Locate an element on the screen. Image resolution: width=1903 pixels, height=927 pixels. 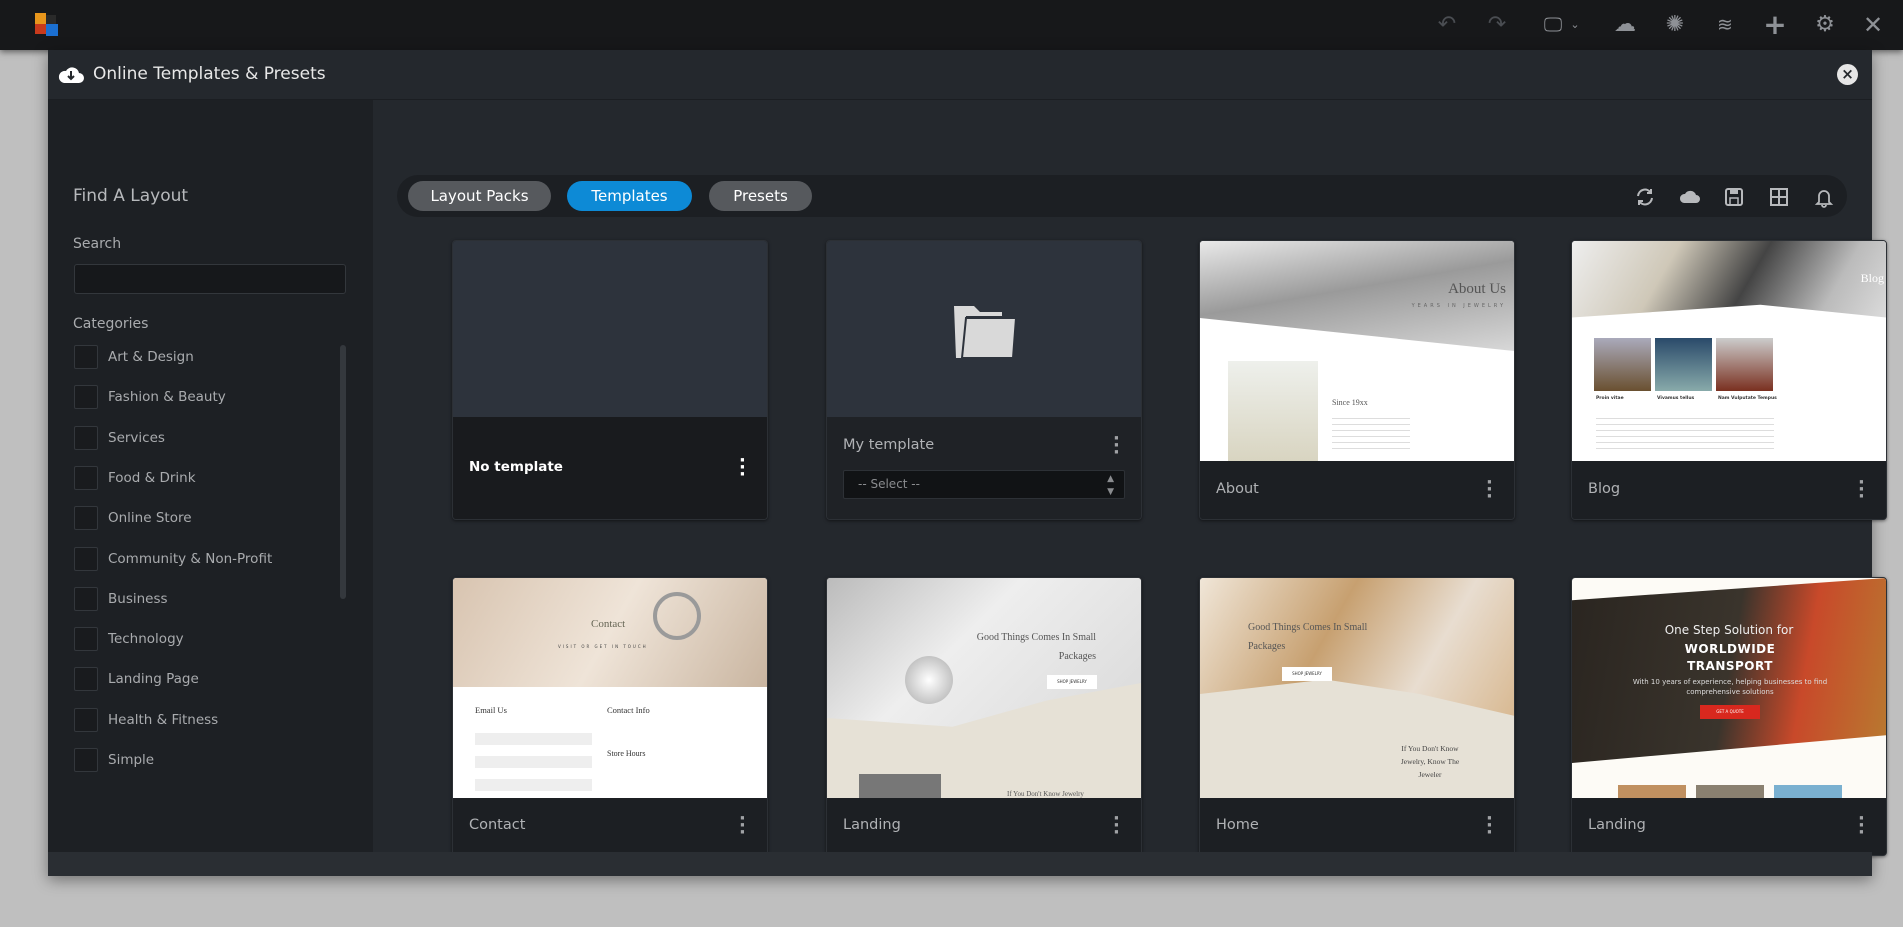
category-landing-page: Landing Page is located at coordinates (136, 679).